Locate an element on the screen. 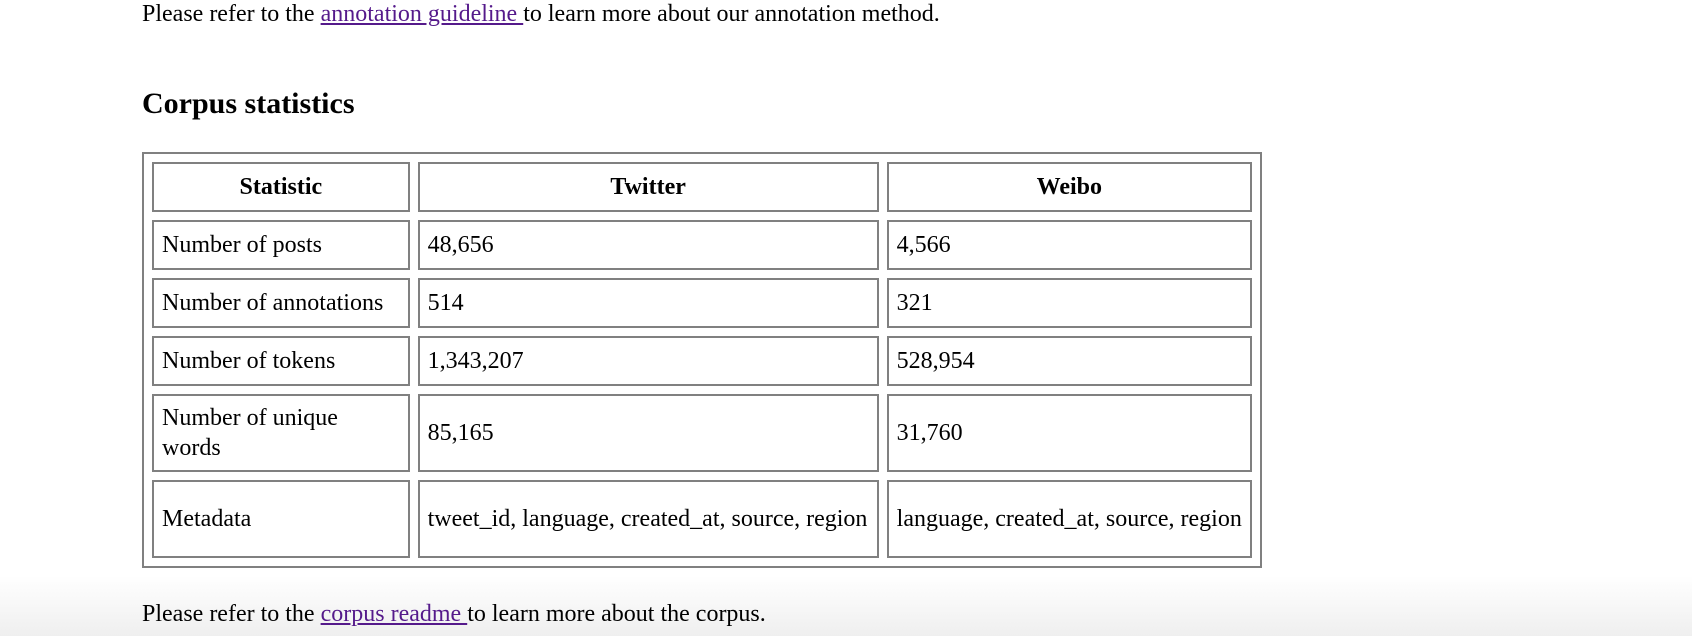 The height and width of the screenshot is (636, 1692). row-label: Metadata is located at coordinates (281, 519).